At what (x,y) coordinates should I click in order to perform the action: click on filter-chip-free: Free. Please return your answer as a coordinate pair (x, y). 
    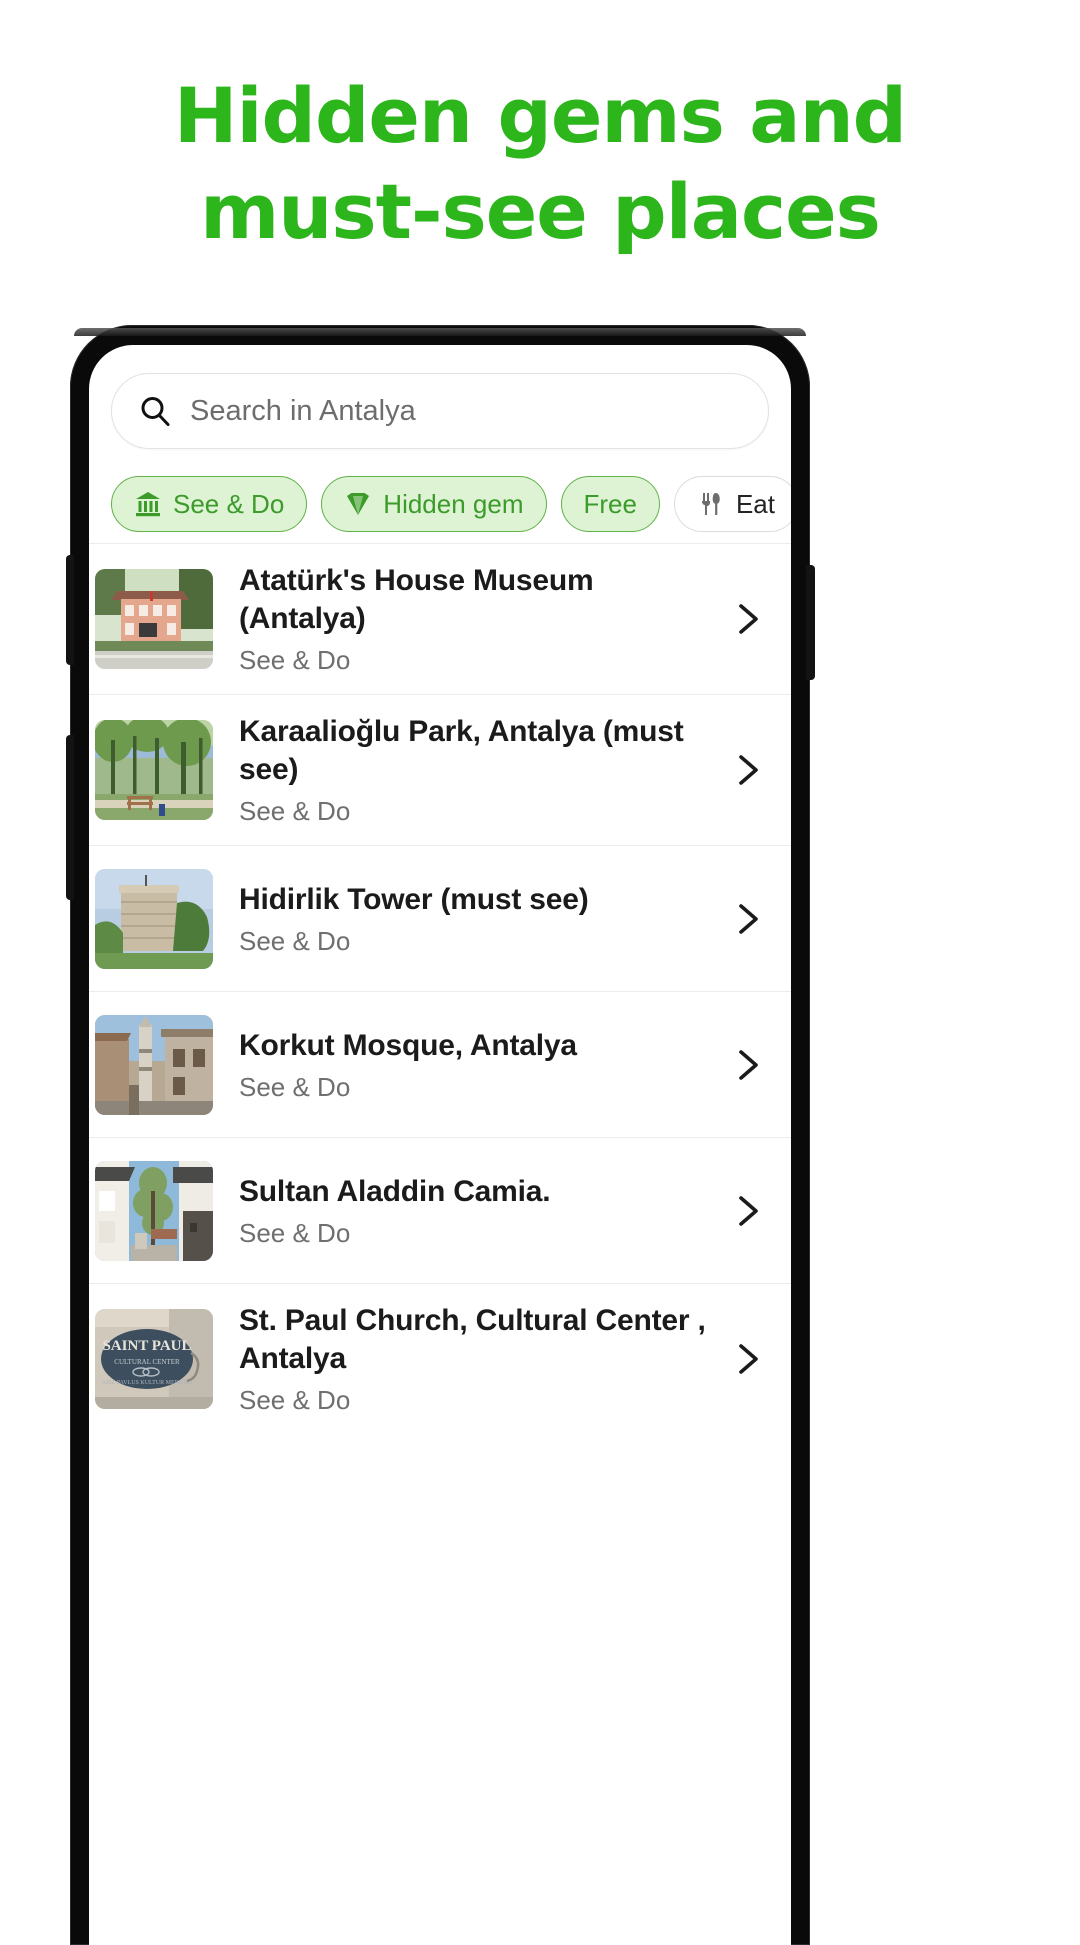
    Looking at the image, I should click on (610, 504).